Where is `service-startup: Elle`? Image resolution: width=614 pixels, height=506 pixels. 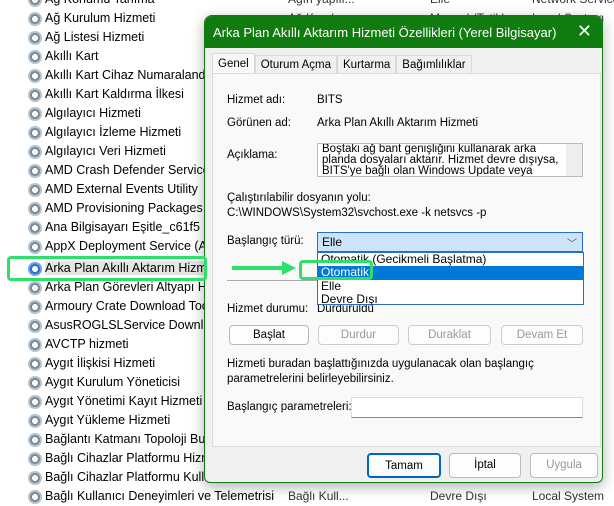
service-startup: Elle is located at coordinates (440, 3).